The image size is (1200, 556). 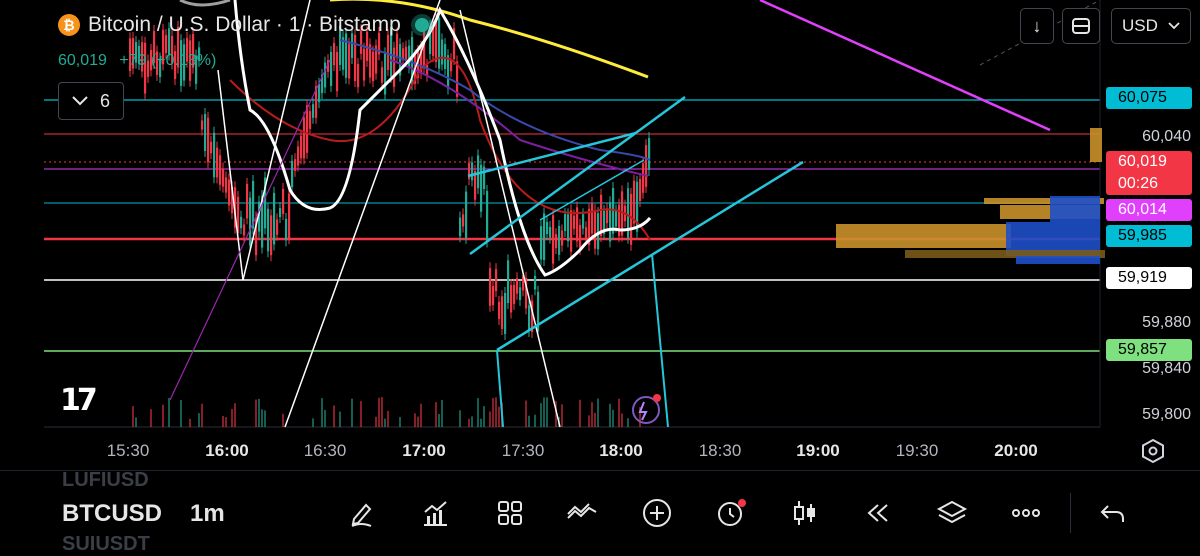 I want to click on indicators-button, so click(x=436, y=513).